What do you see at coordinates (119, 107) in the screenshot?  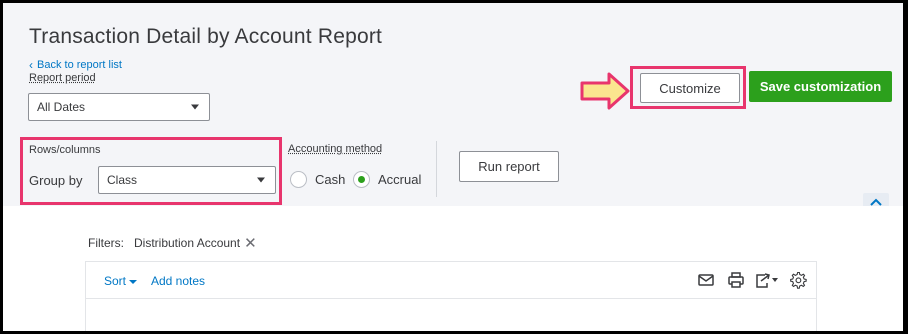 I see `report-period-select: All Dates` at bounding box center [119, 107].